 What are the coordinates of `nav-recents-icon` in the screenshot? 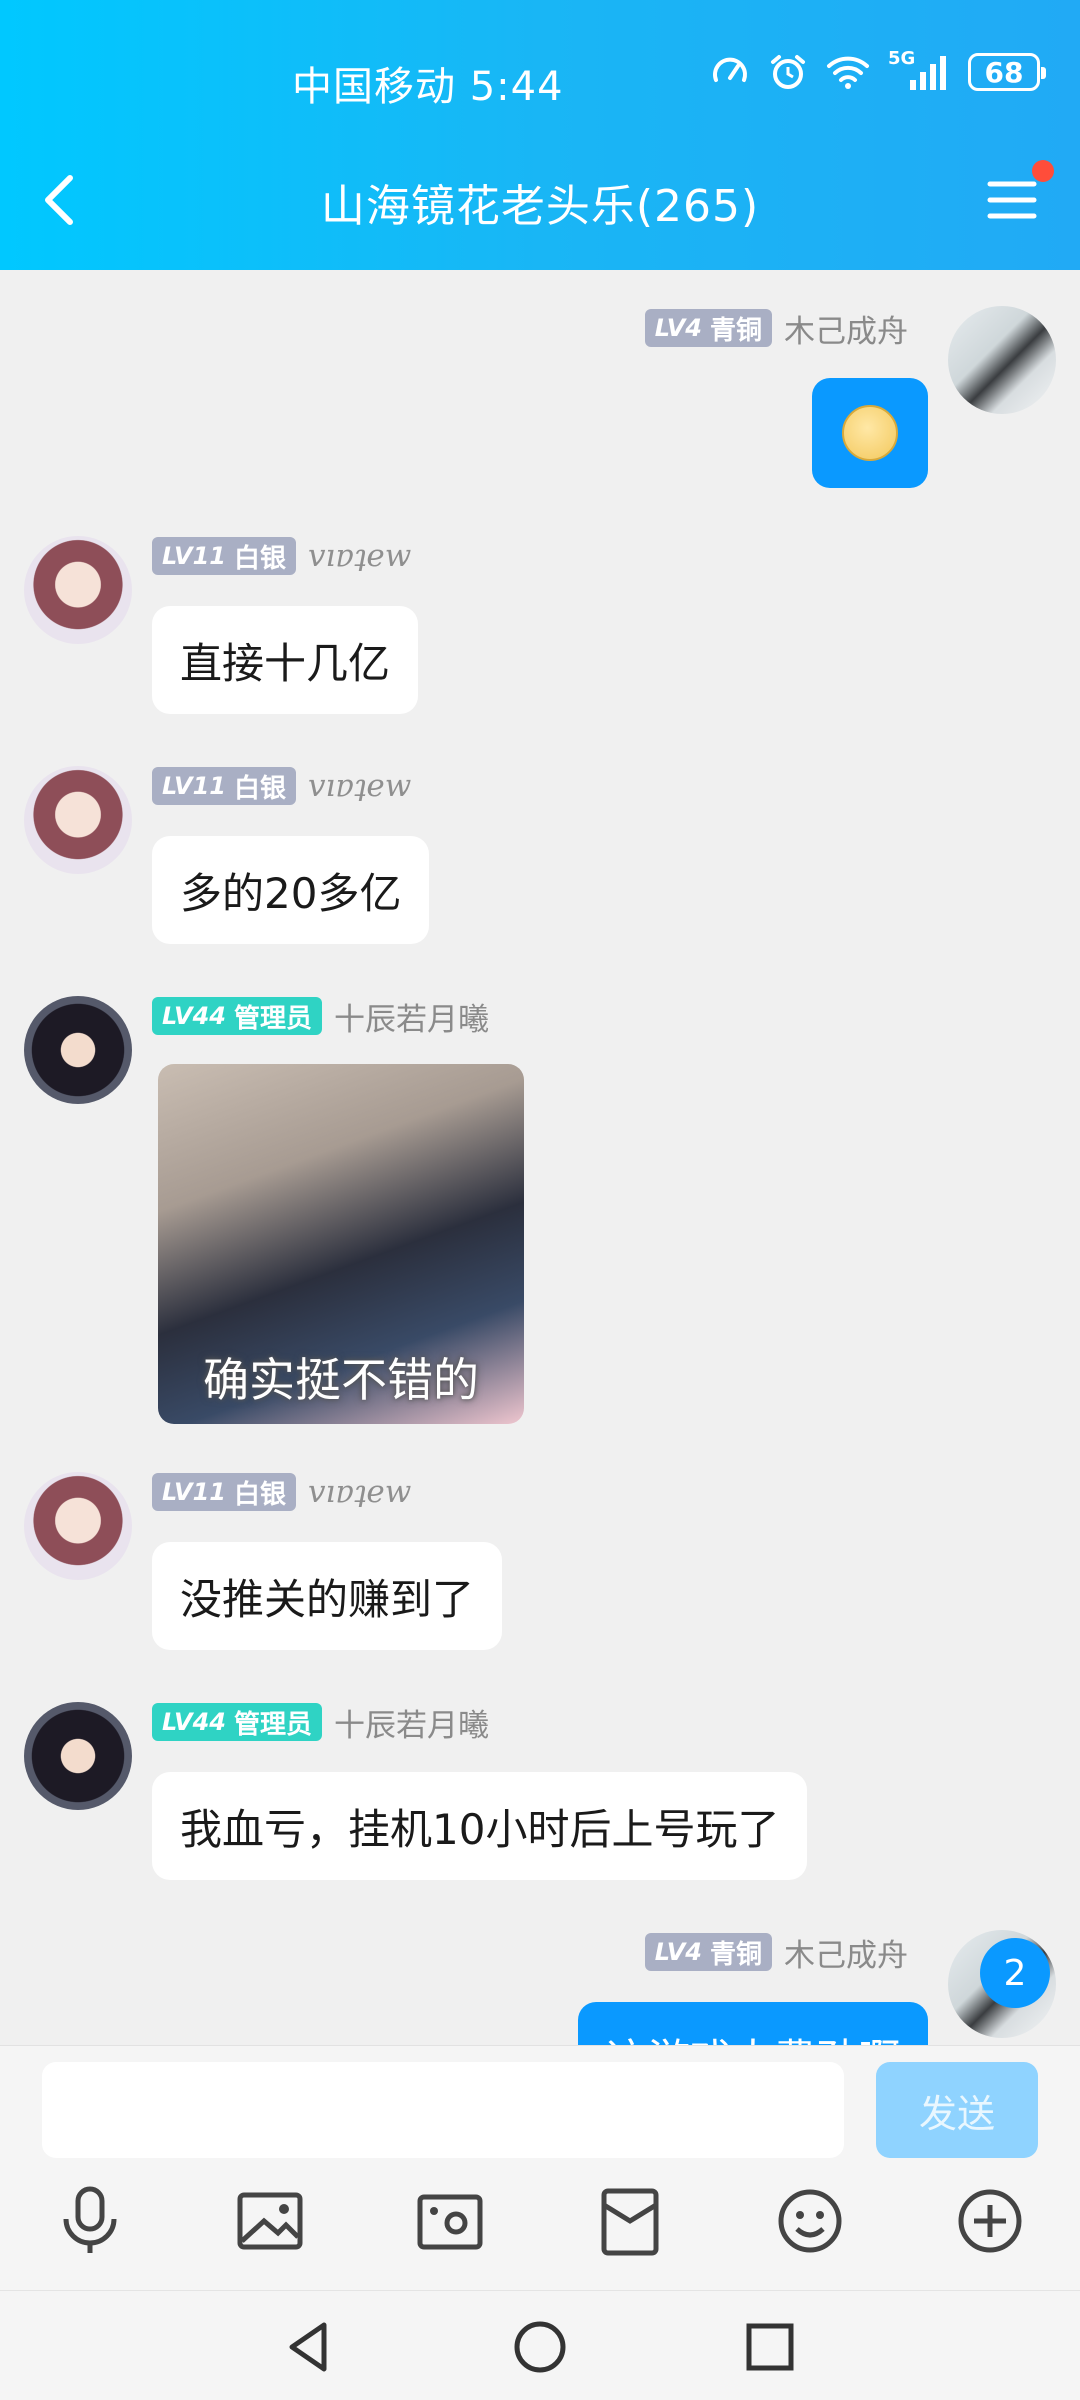 It's located at (770, 2347).